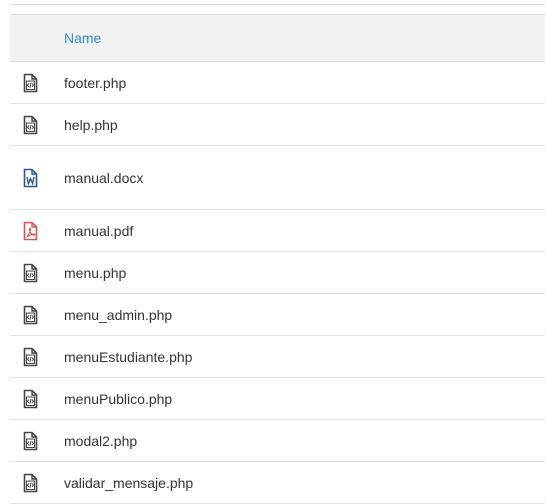 Image resolution: width=545 pixels, height=504 pixels. Describe the element at coordinates (91, 125) in the screenshot. I see `file-name: help.php` at that location.